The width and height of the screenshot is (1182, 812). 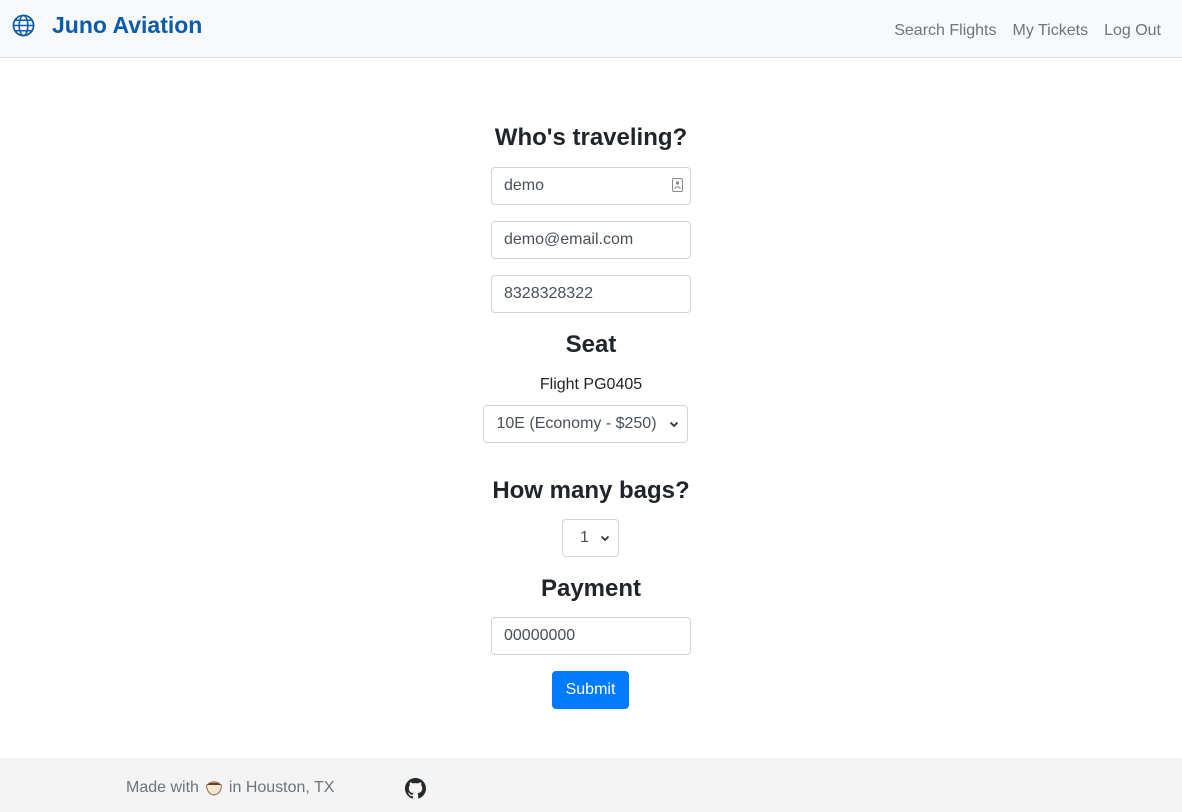 What do you see at coordinates (591, 785) in the screenshot?
I see `footer: Made with in Houston, TX` at bounding box center [591, 785].